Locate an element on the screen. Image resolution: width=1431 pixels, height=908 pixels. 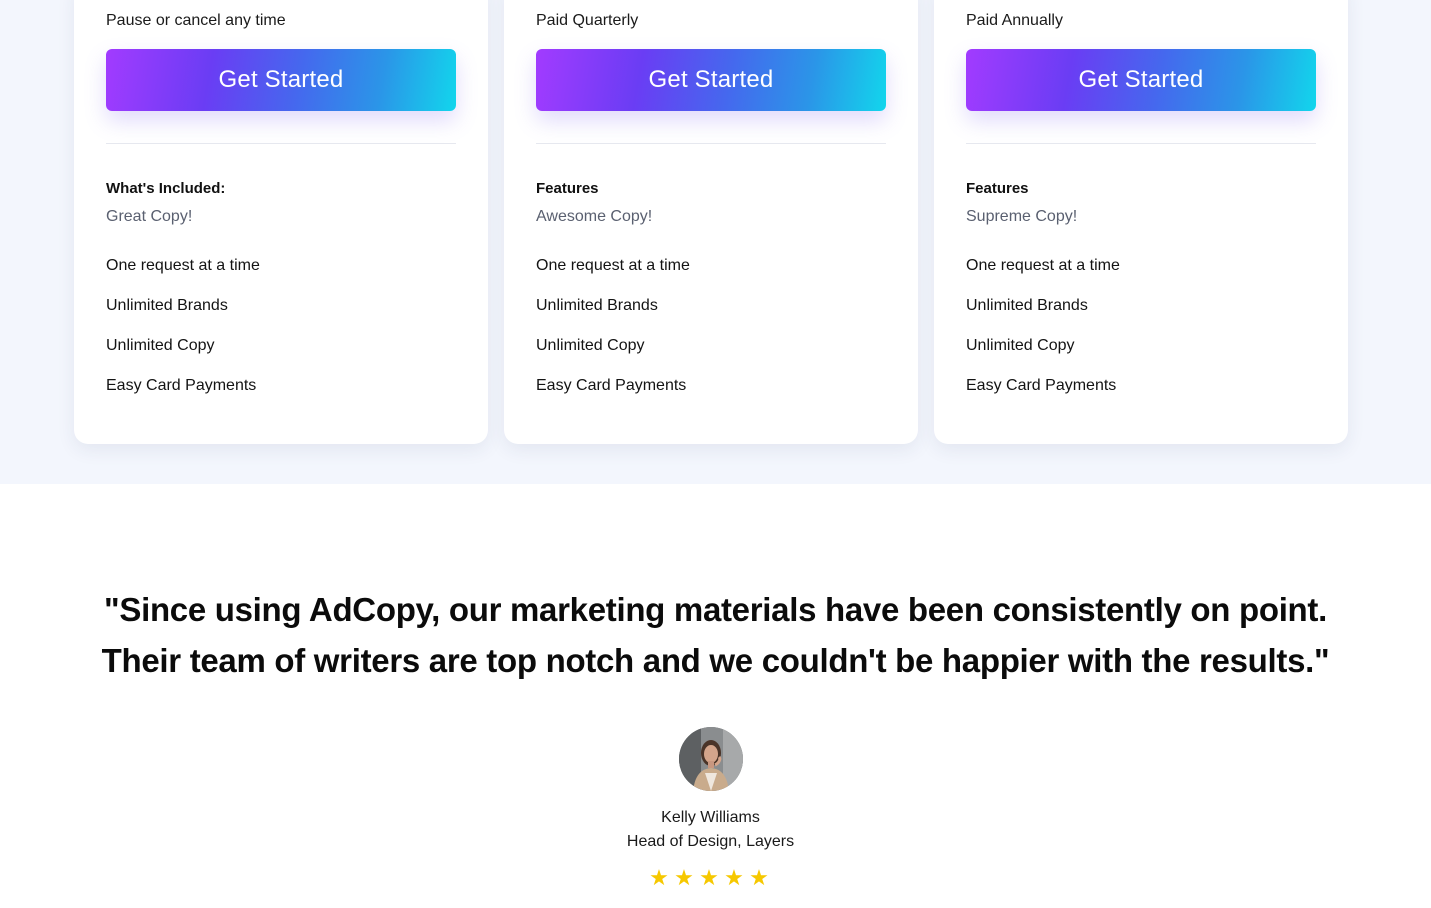
billing-note: Paid Annually is located at coordinates (1014, 20).